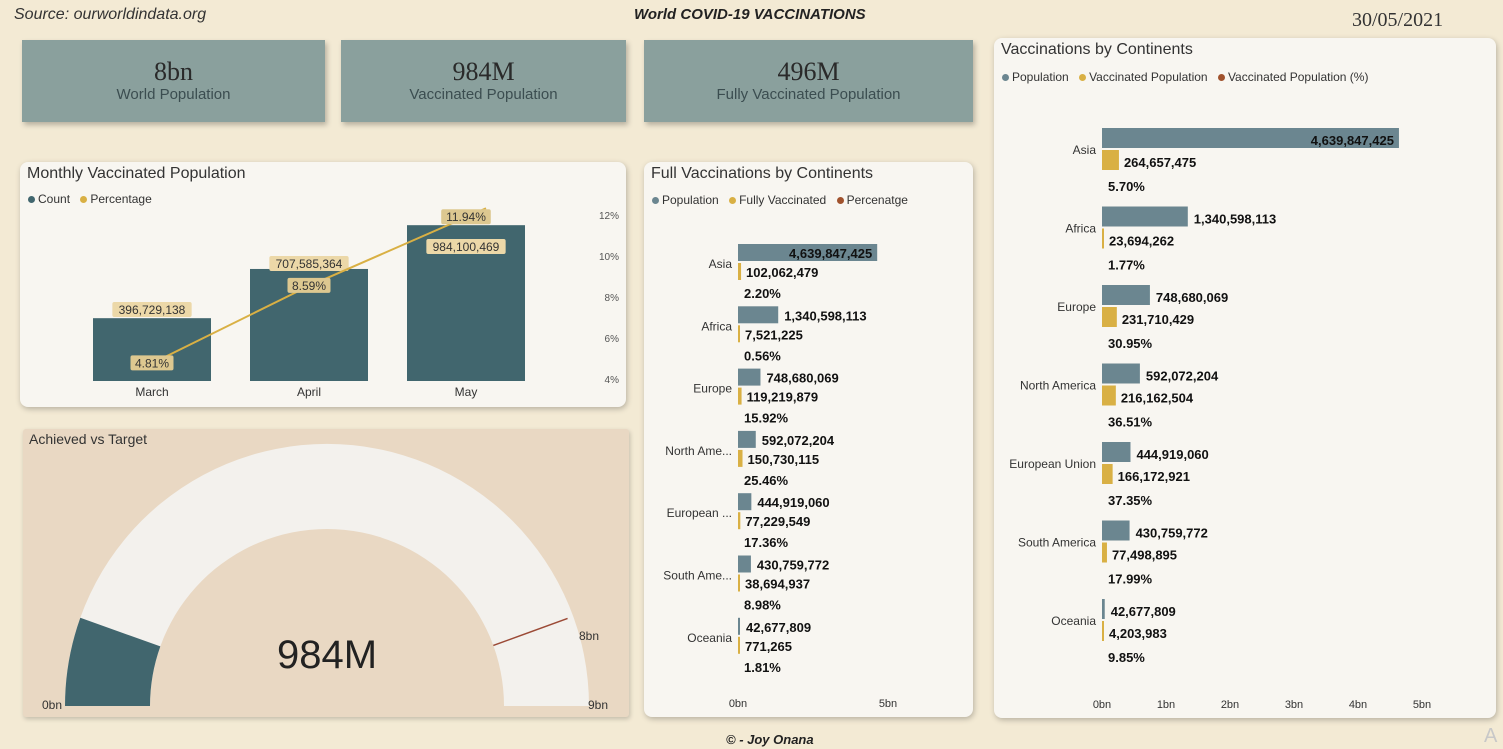 The width and height of the screenshot is (1503, 749). I want to click on percentage-data-label: 17.99%, so click(1130, 579).